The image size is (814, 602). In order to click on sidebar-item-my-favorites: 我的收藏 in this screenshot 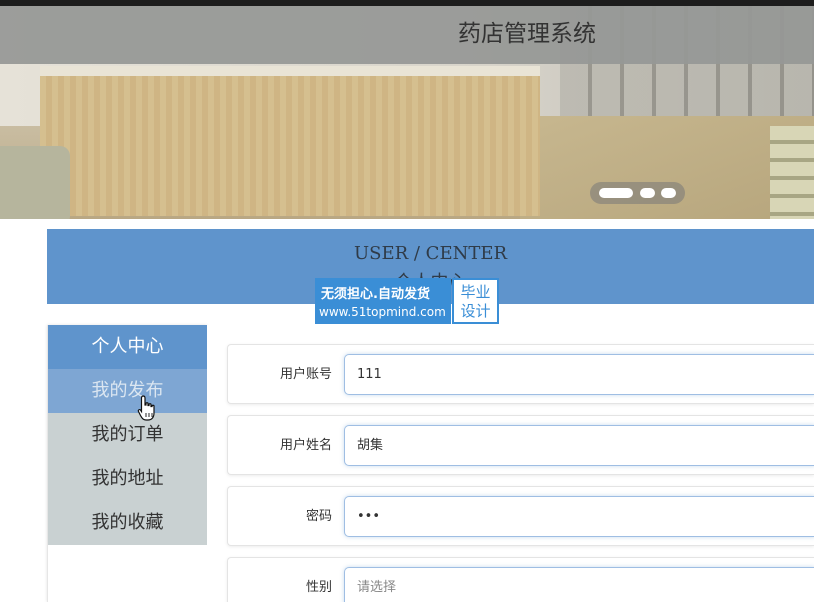, I will do `click(127, 523)`.